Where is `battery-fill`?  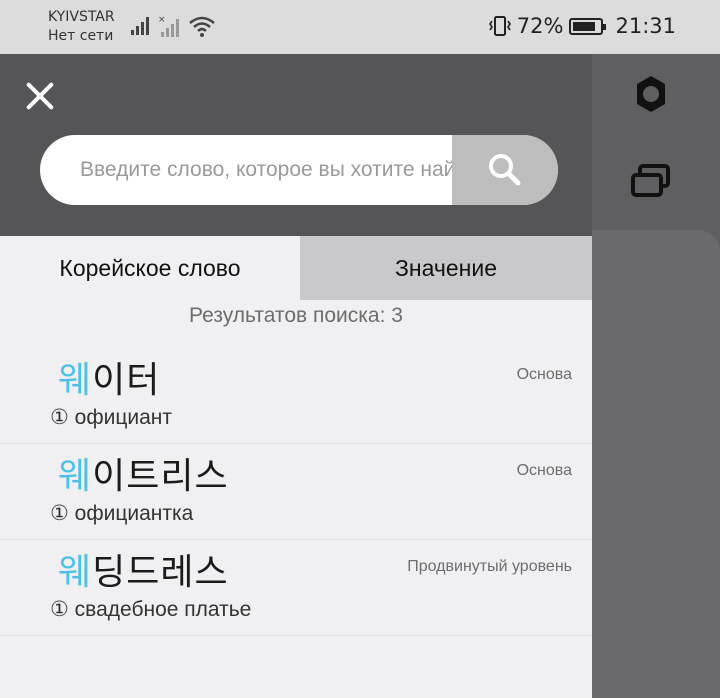 battery-fill is located at coordinates (584, 26).